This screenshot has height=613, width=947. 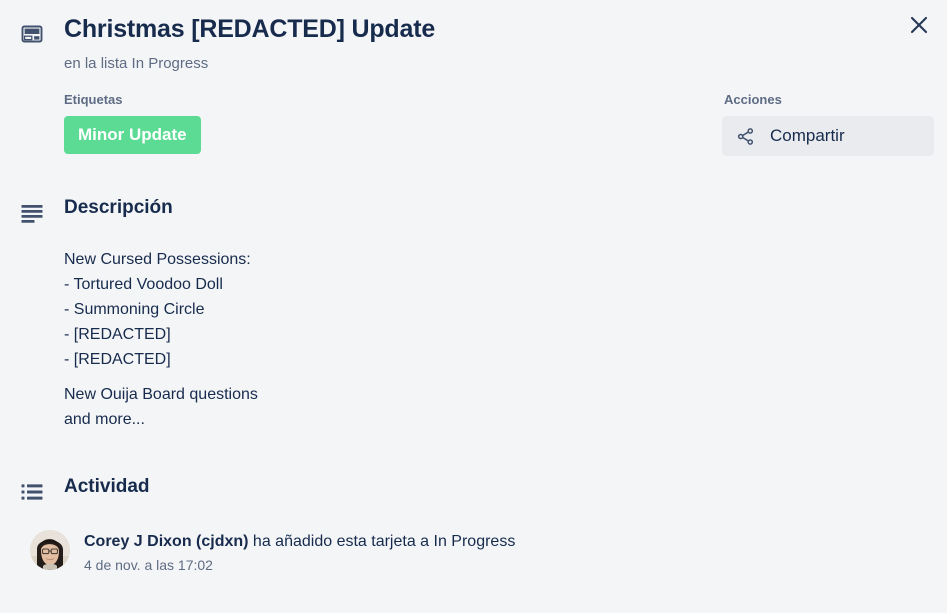 I want to click on close-button, so click(x=919, y=25).